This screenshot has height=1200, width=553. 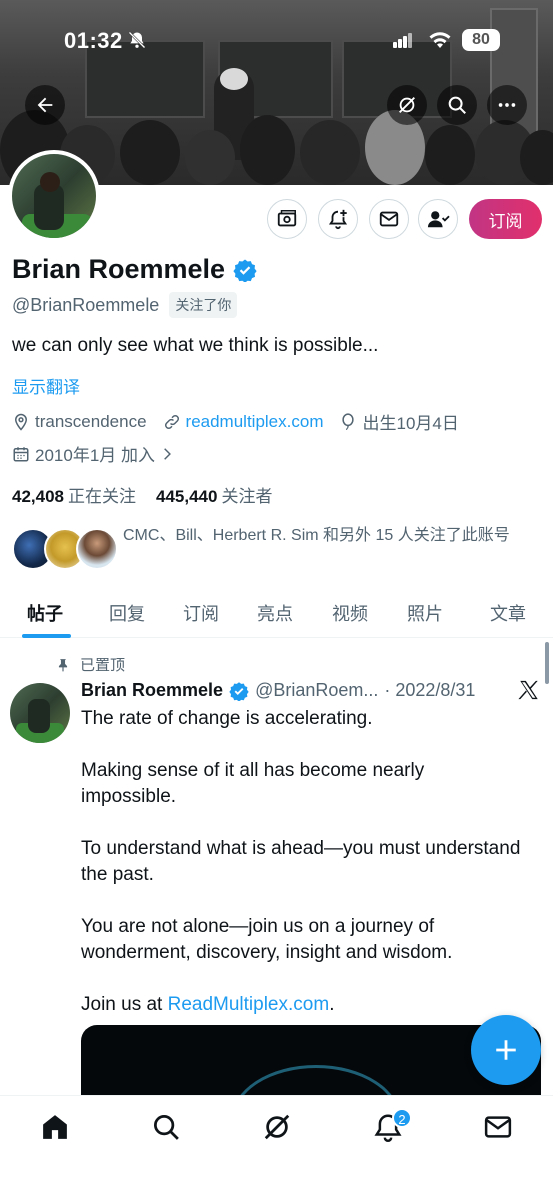 I want to click on profile-location: transcendence, so click(x=79, y=422).